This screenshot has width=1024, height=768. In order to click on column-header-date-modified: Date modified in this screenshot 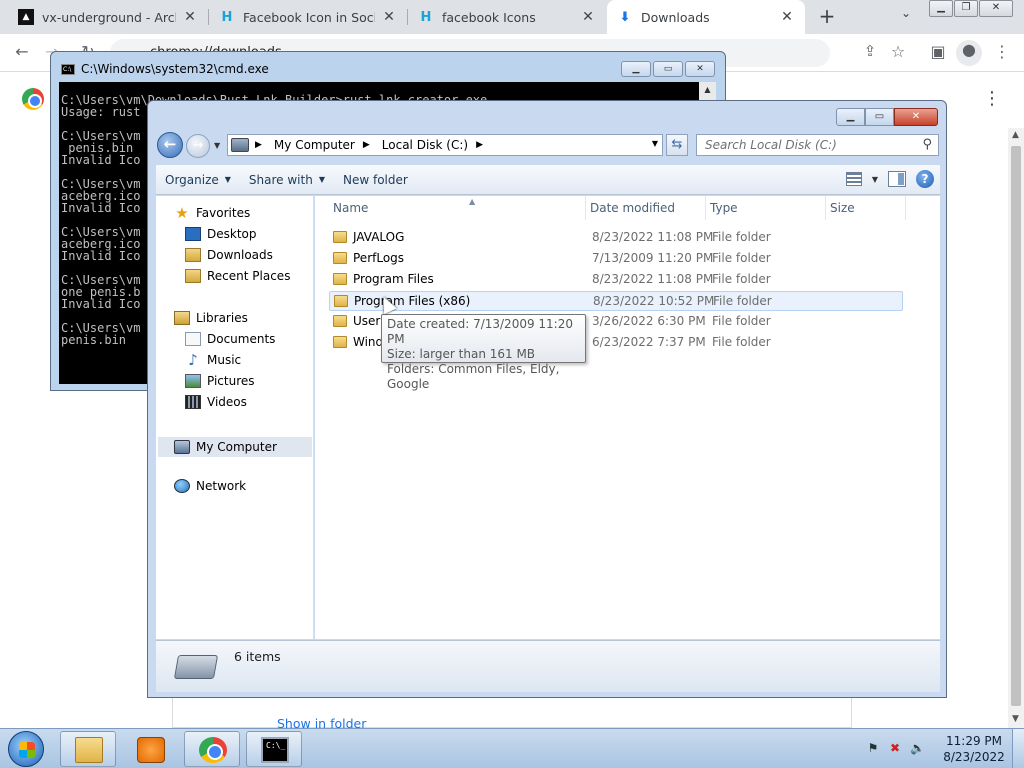, I will do `click(646, 208)`.